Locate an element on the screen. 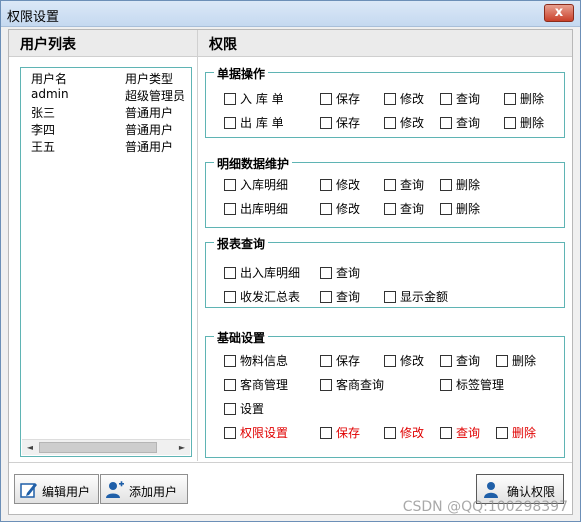 The image size is (581, 522). title-bar: 权限设置 x is located at coordinates (290, 14).